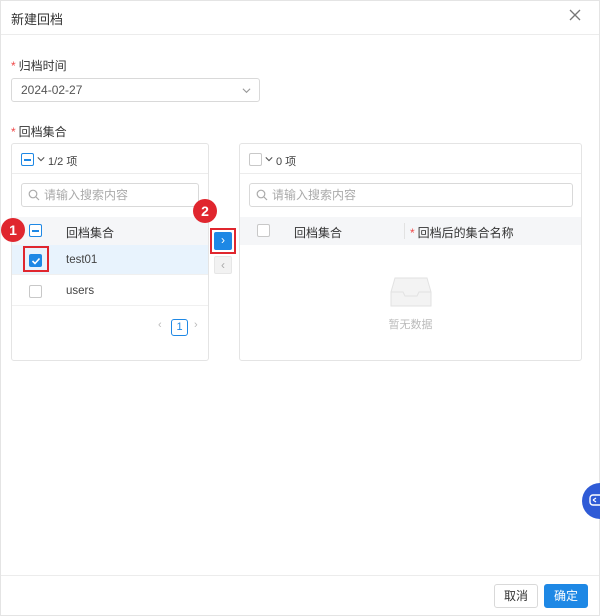 This screenshot has height=616, width=600. What do you see at coordinates (196, 325) in the screenshot?
I see `next-page-icon: ›` at bounding box center [196, 325].